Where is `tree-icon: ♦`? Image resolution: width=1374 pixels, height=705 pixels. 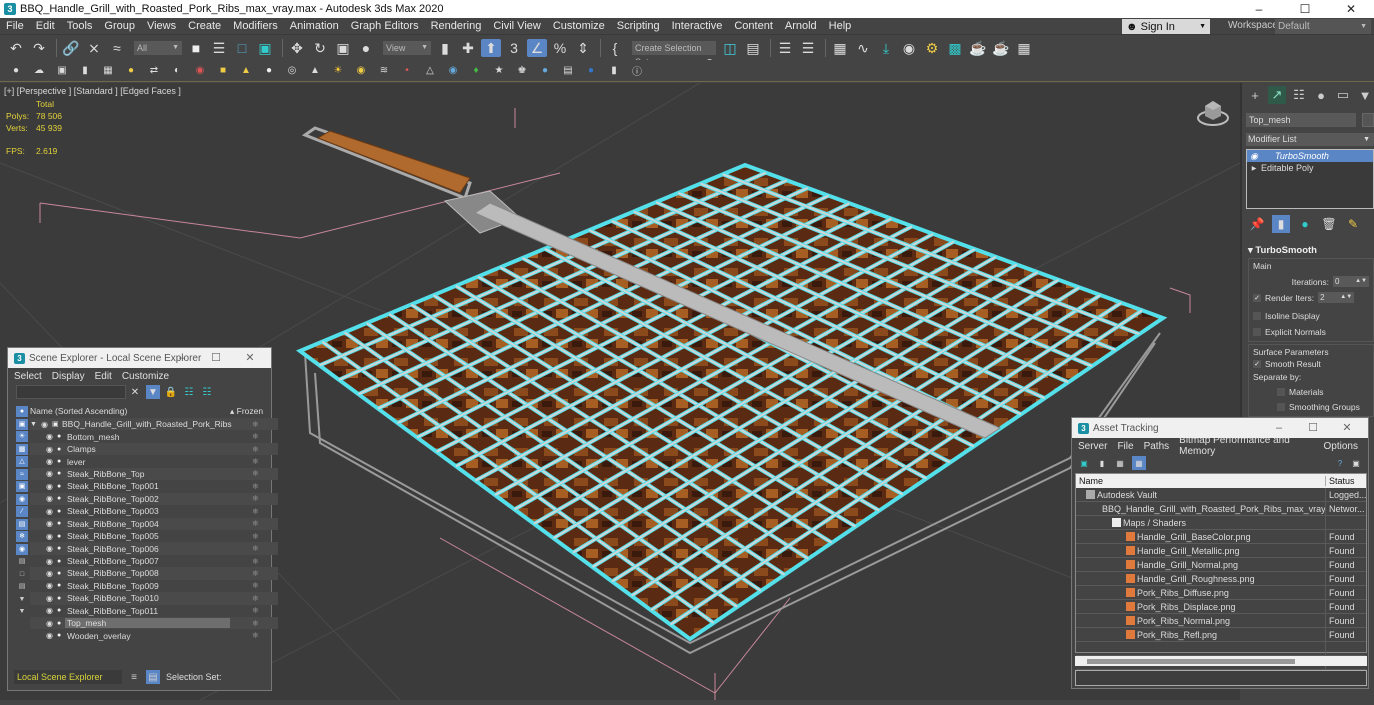
tree-icon: ♦ is located at coordinates (476, 71).